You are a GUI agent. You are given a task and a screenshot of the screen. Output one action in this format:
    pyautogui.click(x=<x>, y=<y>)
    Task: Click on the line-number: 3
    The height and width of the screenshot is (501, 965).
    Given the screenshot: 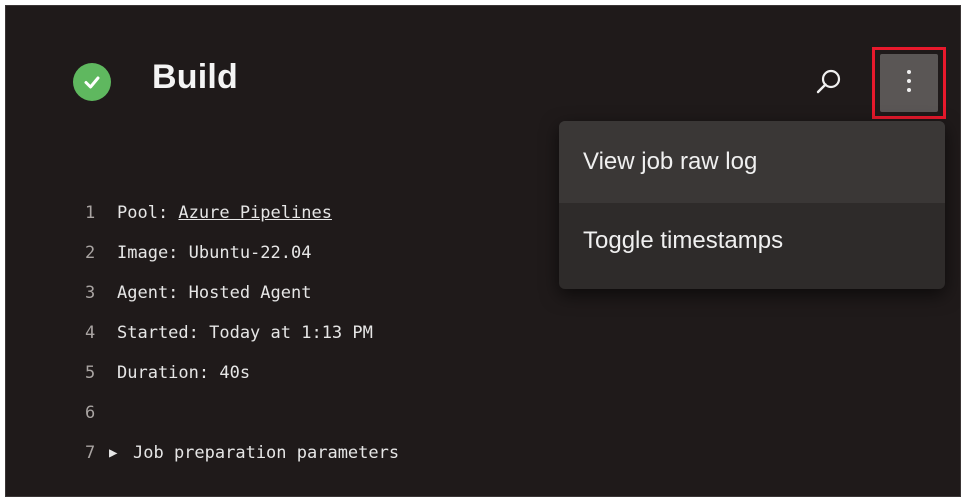 What is the action you would take?
    pyautogui.click(x=90, y=293)
    